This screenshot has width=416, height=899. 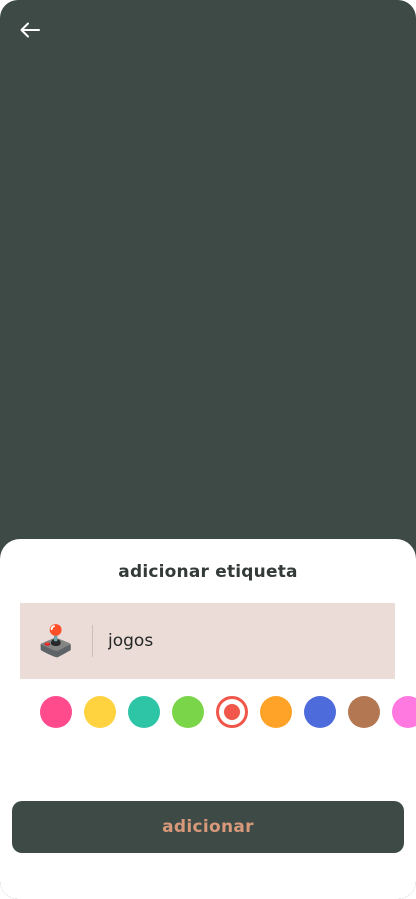 I want to click on divider, so click(x=92, y=641).